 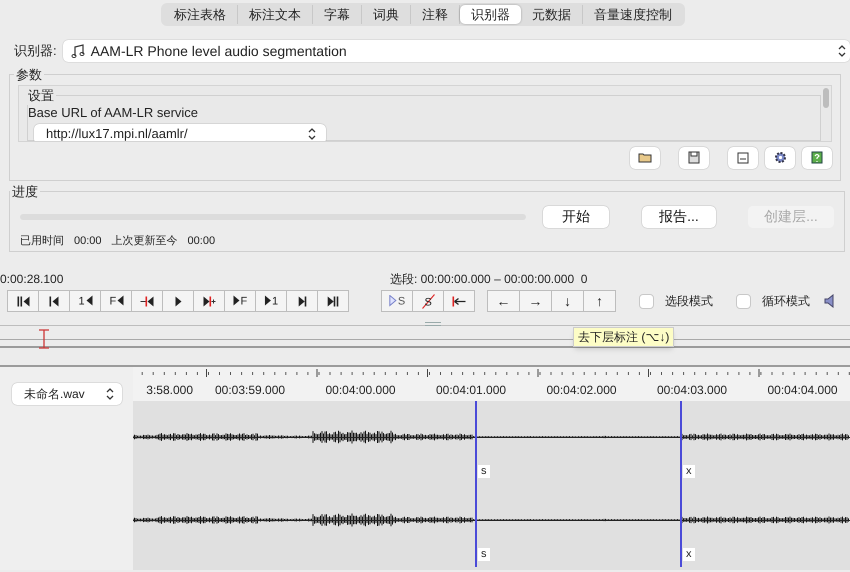 I want to click on ruler-label: 3:58.000, so click(x=169, y=390).